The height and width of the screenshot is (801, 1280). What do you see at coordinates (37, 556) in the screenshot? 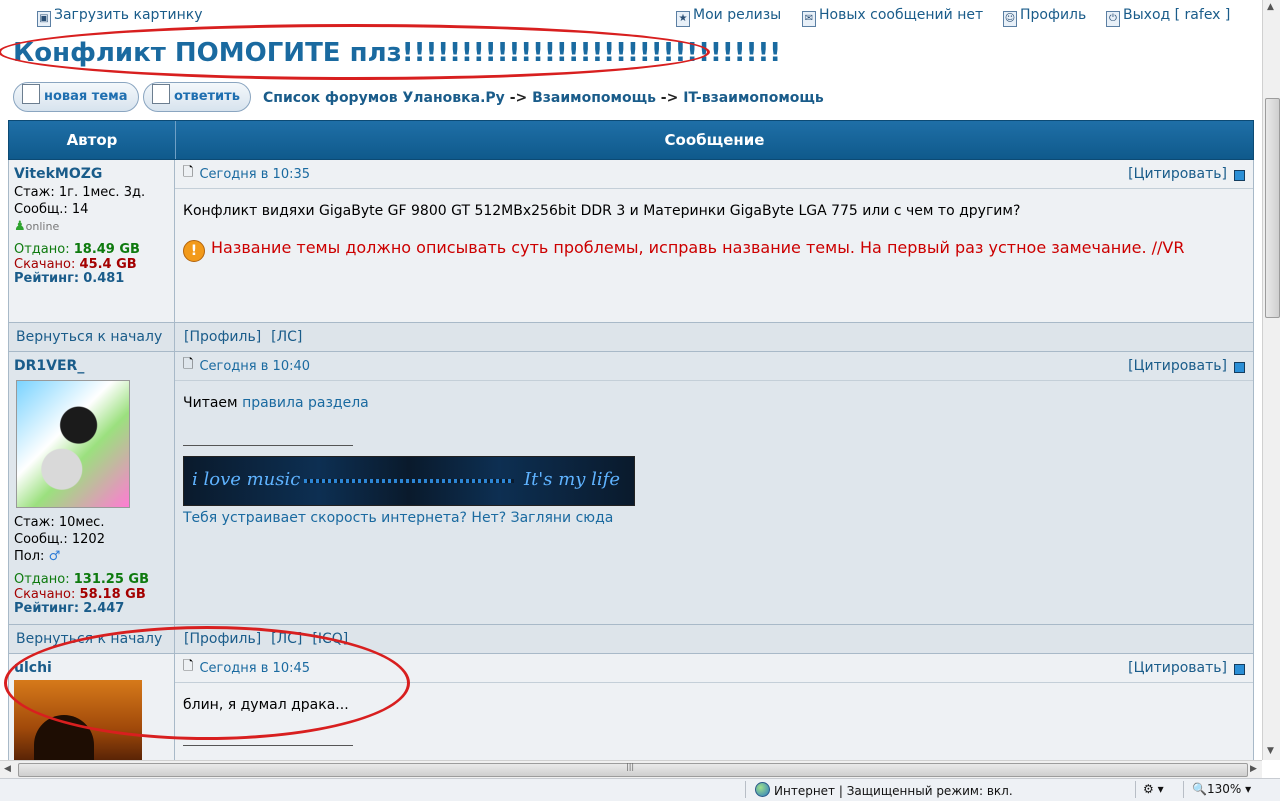
I see `author-gender: Пол: ♂` at bounding box center [37, 556].